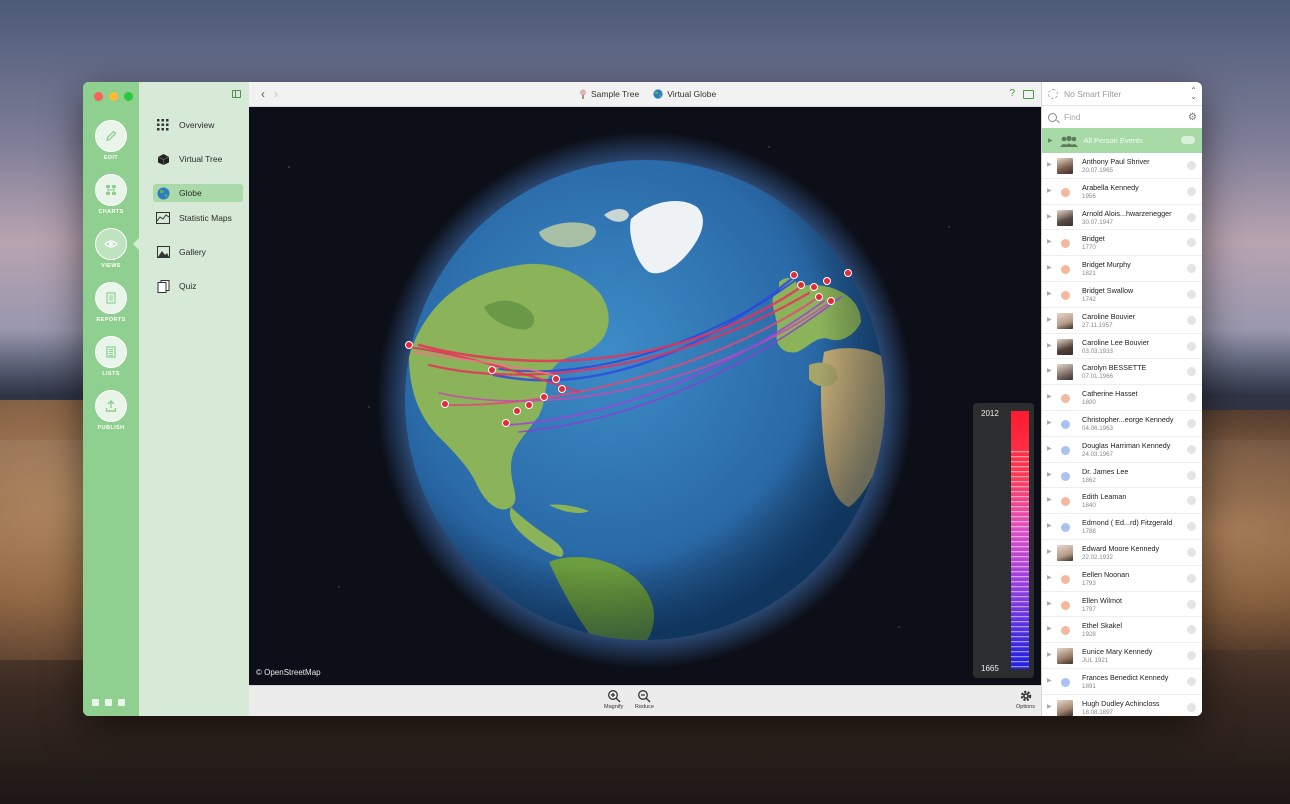 This screenshot has width=1290, height=804. What do you see at coordinates (198, 252) in the screenshot?
I see `sidebar-item-gallery: Gallery` at bounding box center [198, 252].